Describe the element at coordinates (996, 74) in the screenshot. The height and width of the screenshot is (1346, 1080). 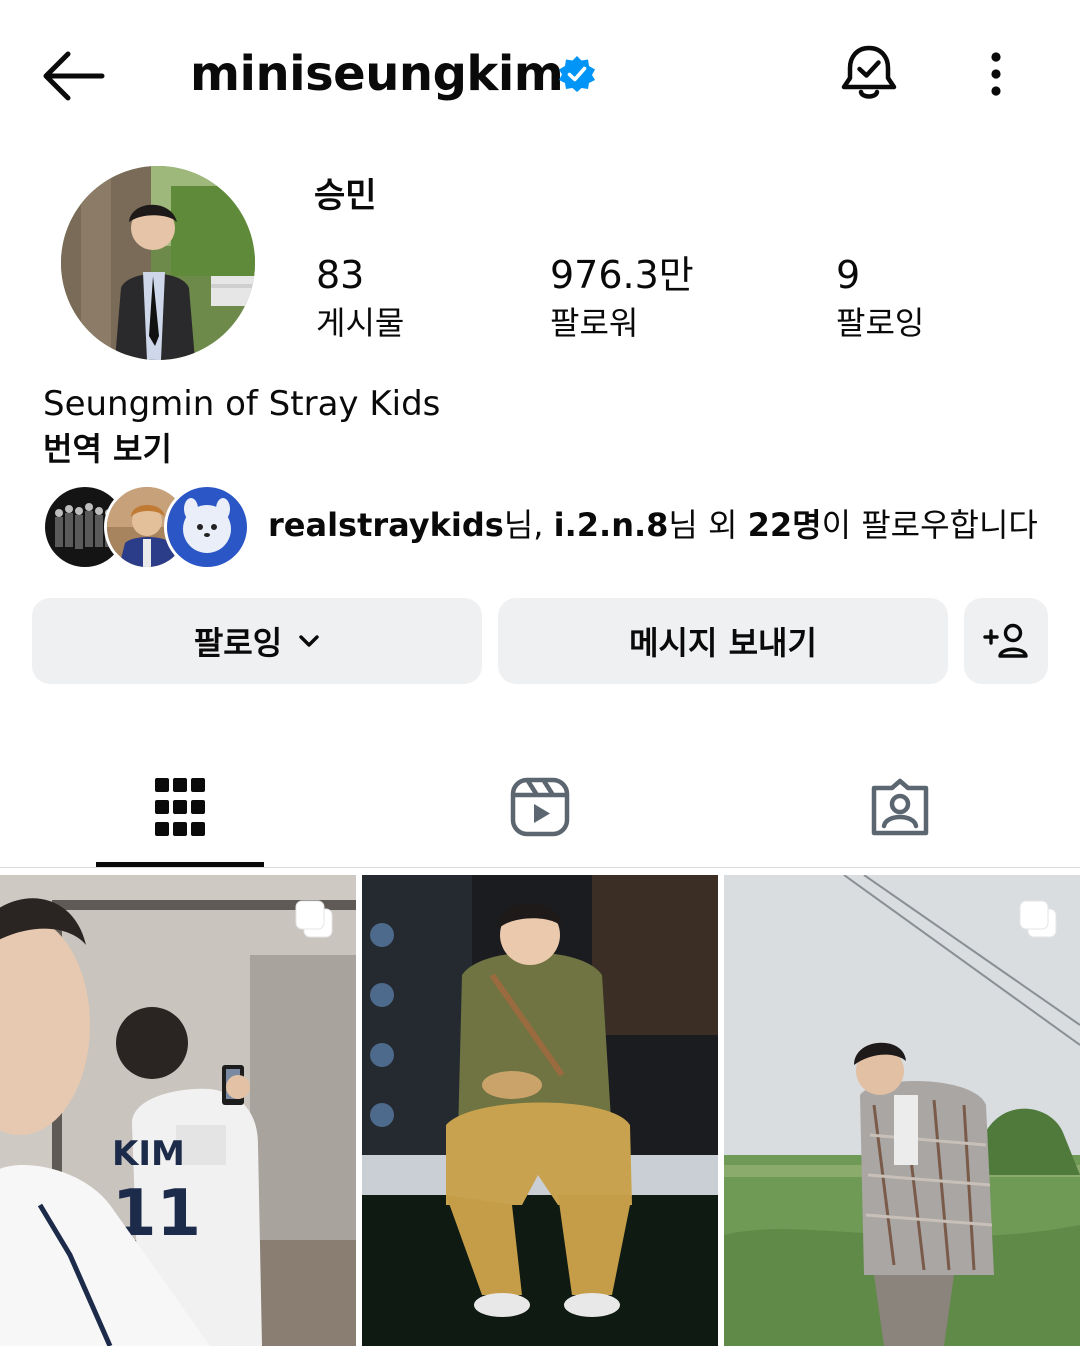
I see `more-vertical-icon` at that location.